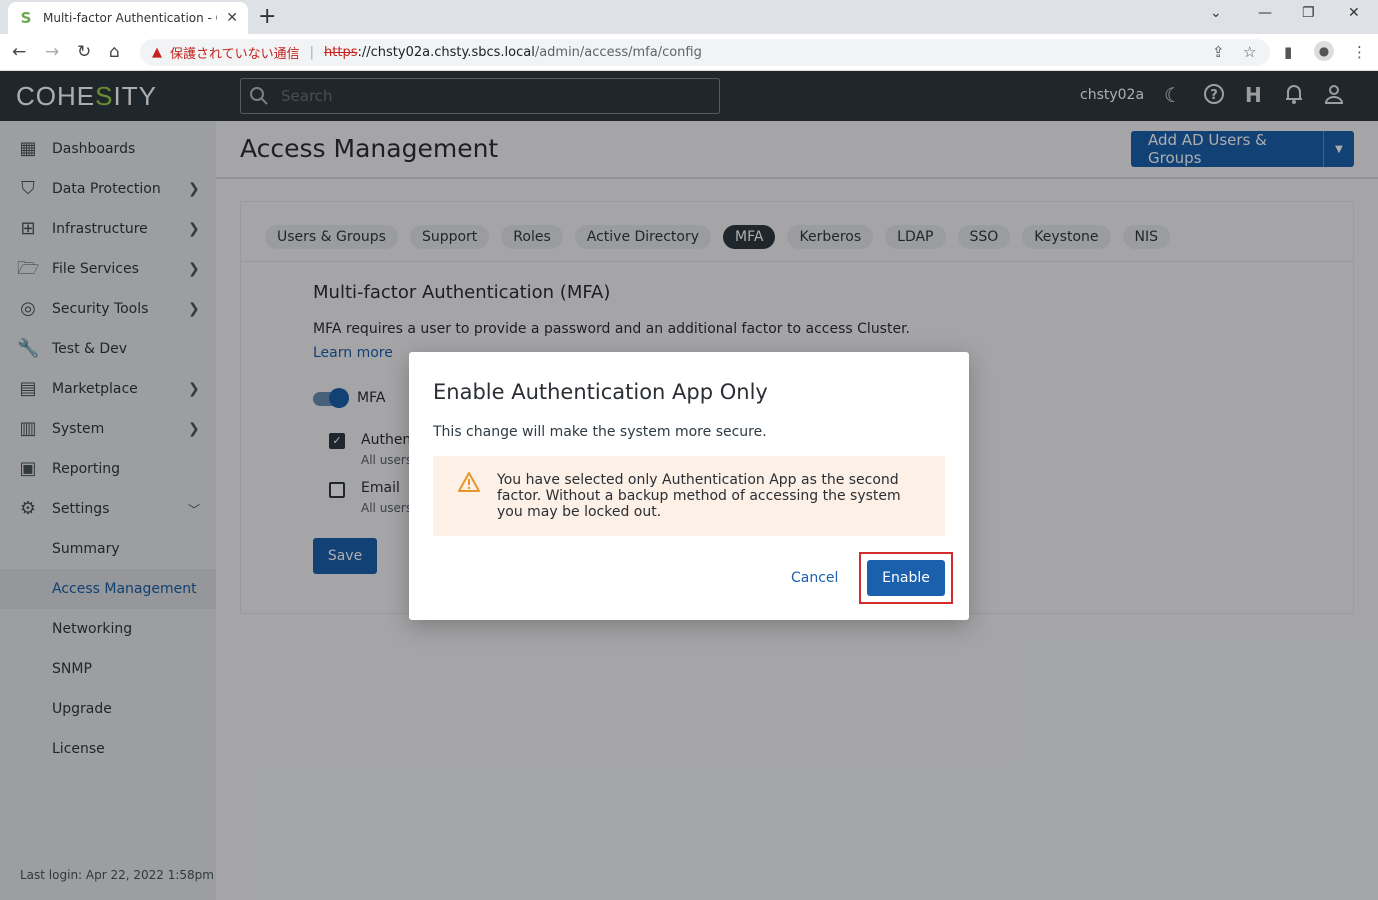  I want to click on back-icon: ←, so click(19, 52).